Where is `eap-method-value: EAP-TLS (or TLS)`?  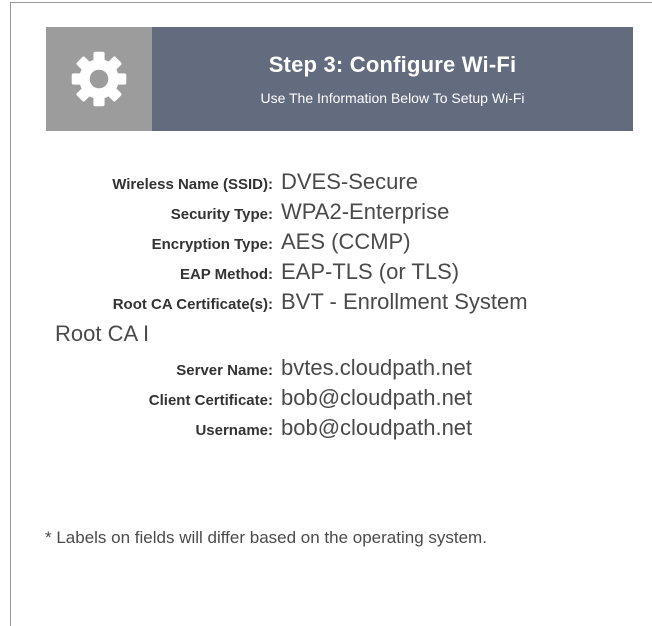 eap-method-value: EAP-TLS (or TLS) is located at coordinates (370, 271).